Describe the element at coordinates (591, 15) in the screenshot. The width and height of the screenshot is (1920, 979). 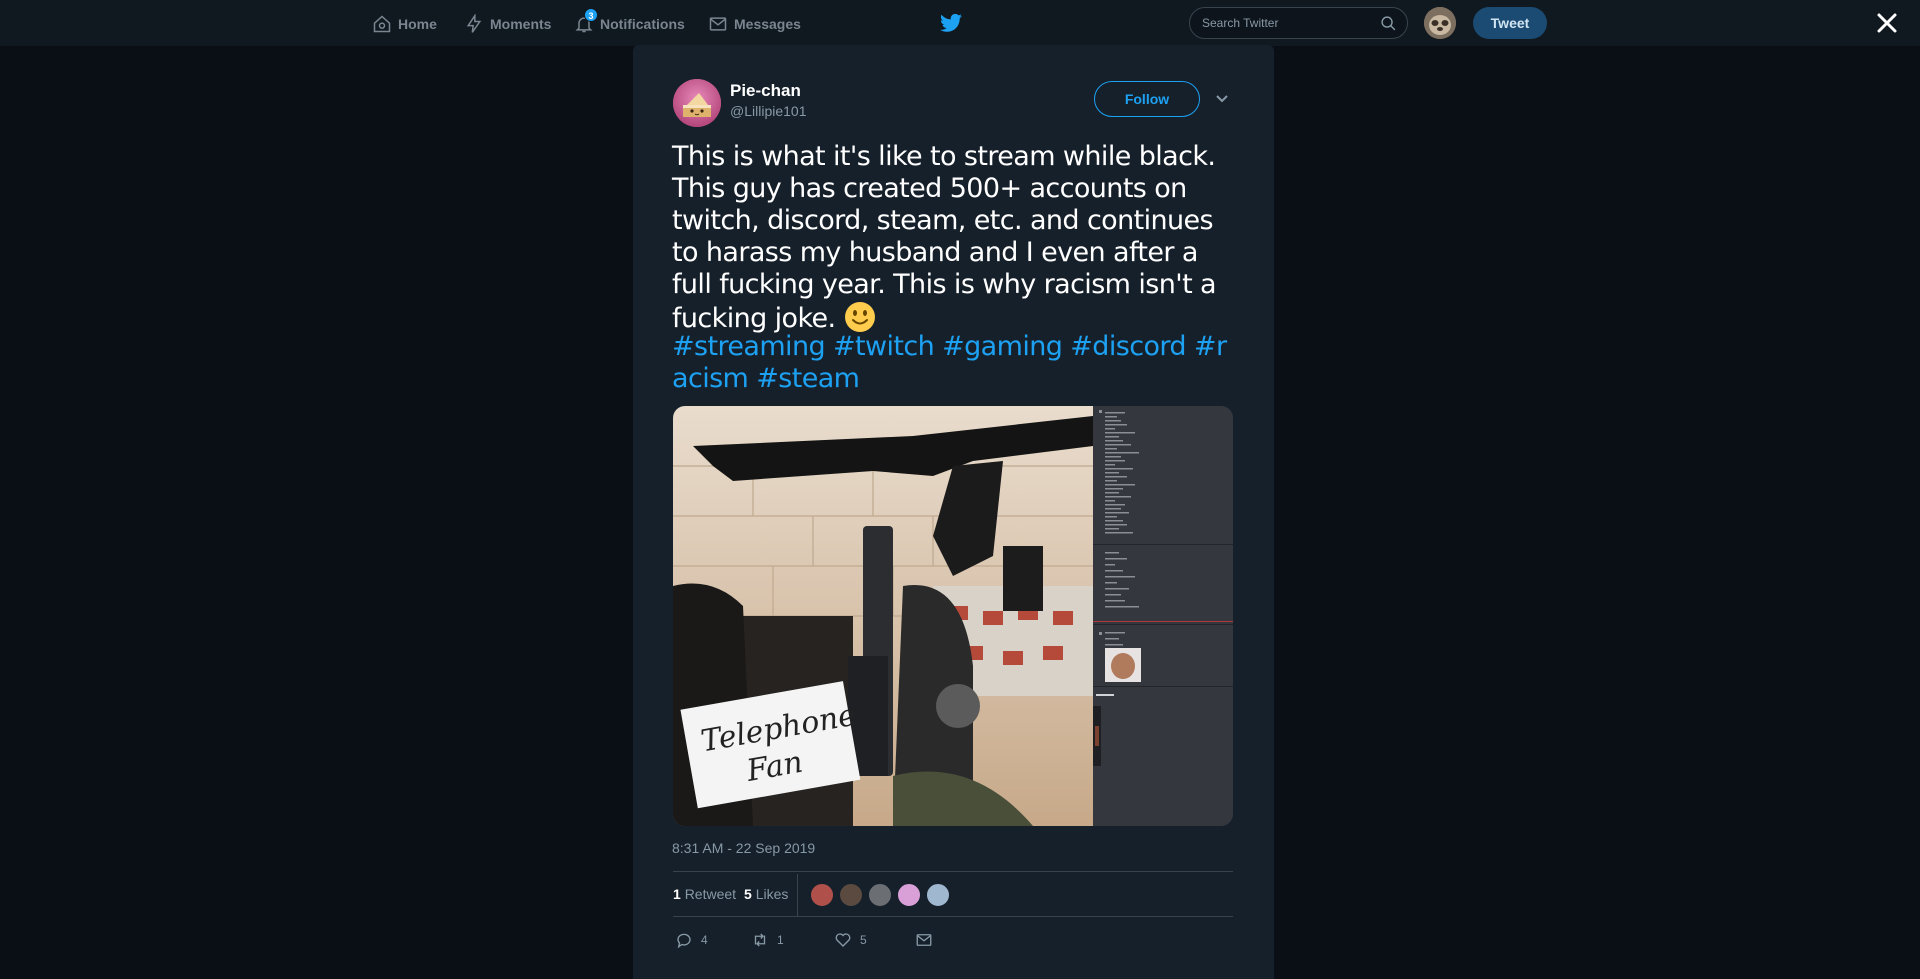
I see `notification-badge: 3` at that location.